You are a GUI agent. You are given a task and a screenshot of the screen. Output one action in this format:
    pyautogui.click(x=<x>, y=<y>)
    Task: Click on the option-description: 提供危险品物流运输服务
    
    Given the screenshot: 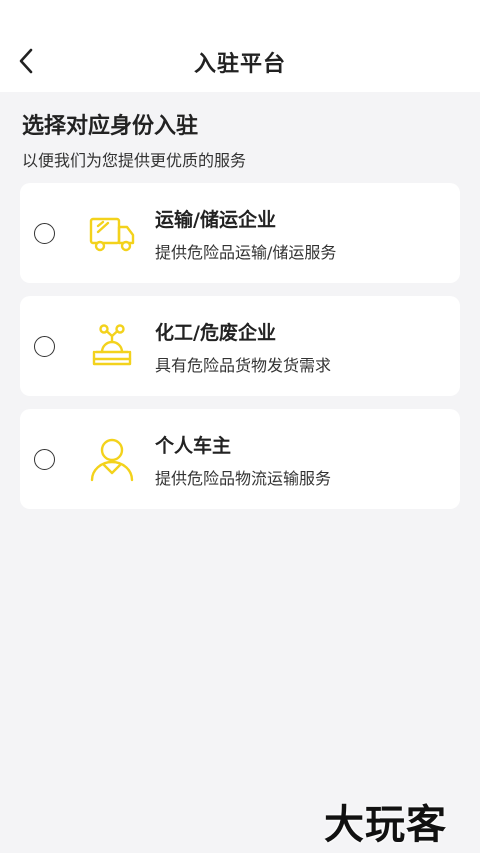 What is the action you would take?
    pyautogui.click(x=243, y=478)
    